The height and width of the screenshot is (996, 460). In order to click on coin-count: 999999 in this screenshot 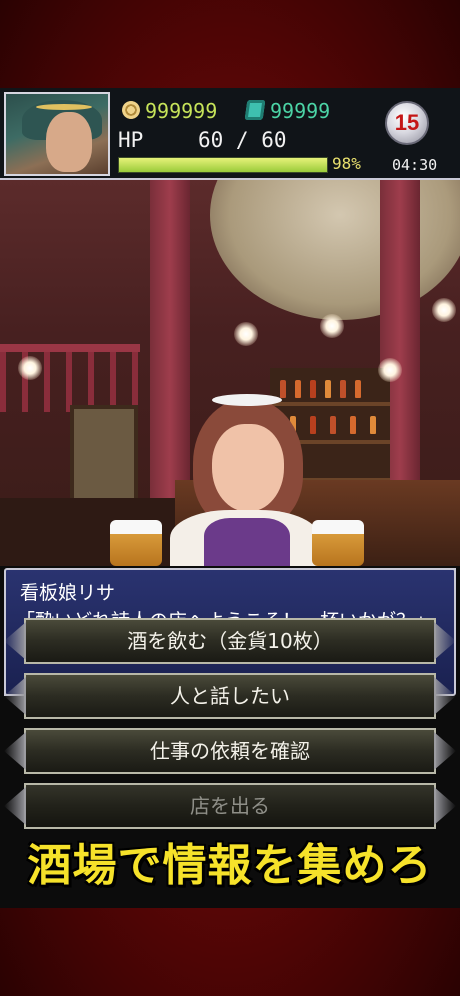, I will do `click(181, 111)`.